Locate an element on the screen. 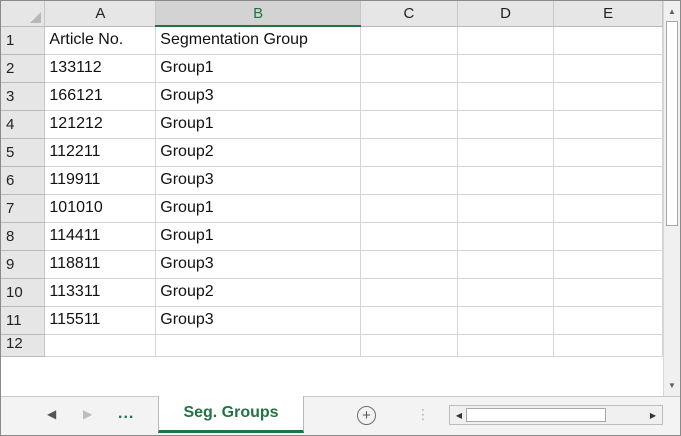  sheet-tab-active: Seg. Groups is located at coordinates (231, 414).